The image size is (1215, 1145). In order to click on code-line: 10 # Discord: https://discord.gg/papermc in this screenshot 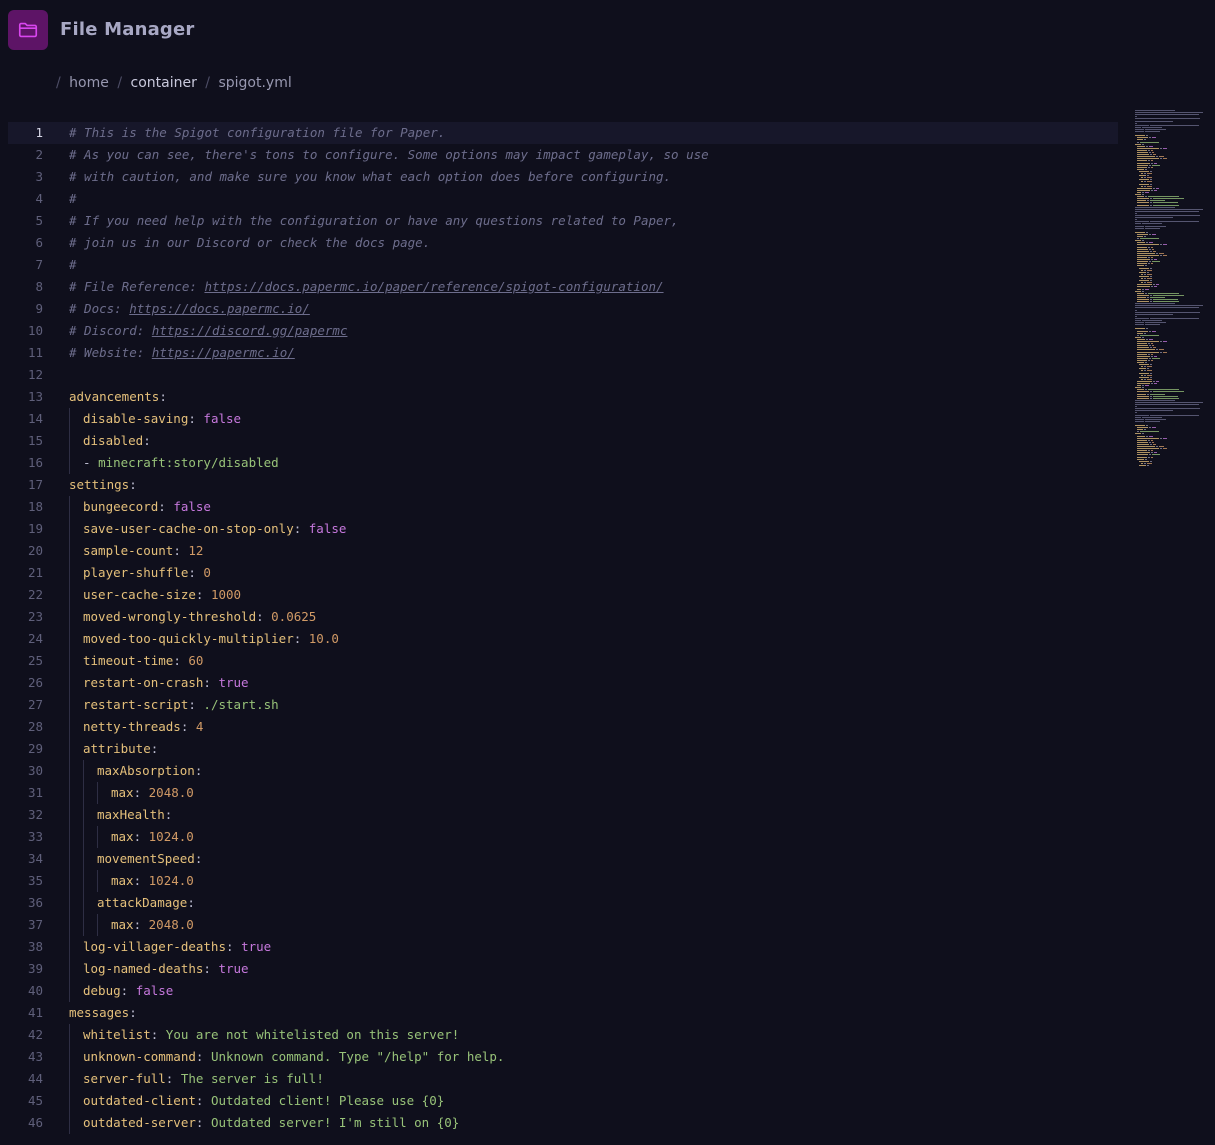, I will do `click(563, 331)`.